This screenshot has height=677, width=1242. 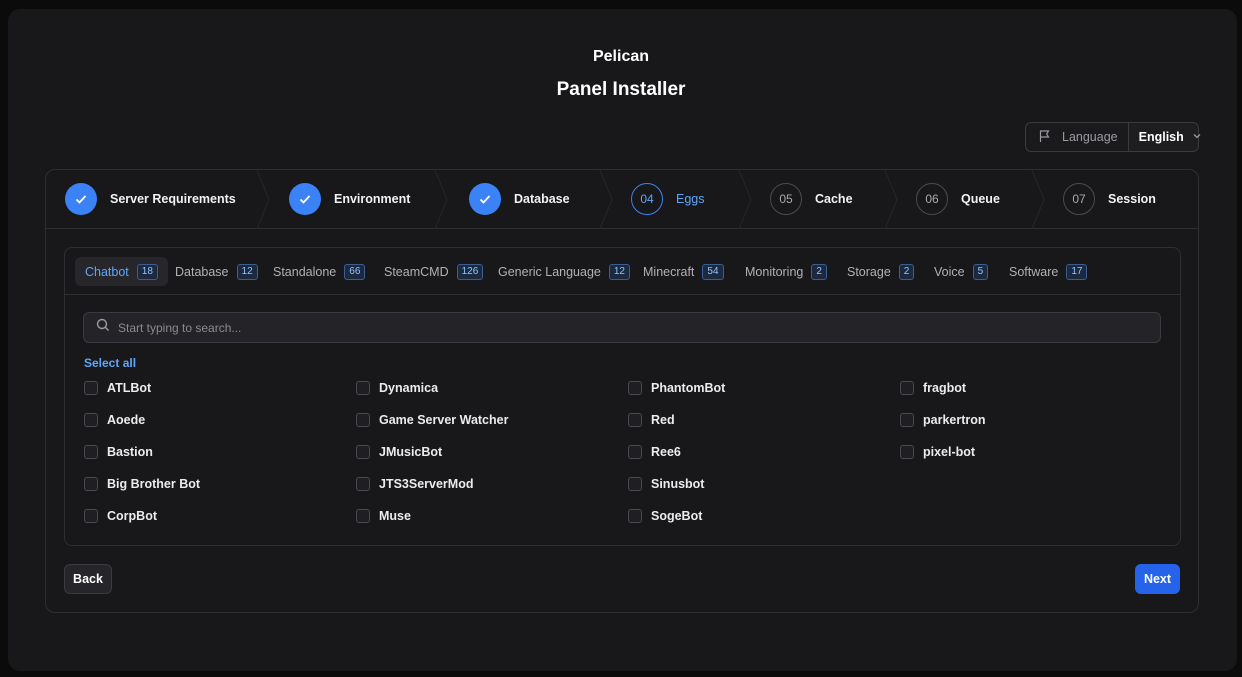 I want to click on tab-label: Storage, so click(x=869, y=271).